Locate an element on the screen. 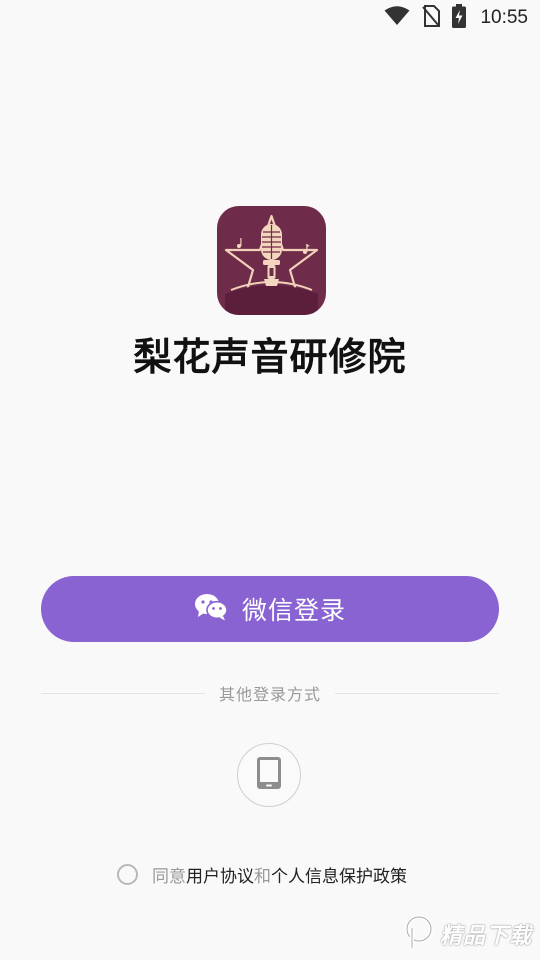  agreement-row: 同意 用户协议 和 个人信息保护政策 is located at coordinates (262, 874).